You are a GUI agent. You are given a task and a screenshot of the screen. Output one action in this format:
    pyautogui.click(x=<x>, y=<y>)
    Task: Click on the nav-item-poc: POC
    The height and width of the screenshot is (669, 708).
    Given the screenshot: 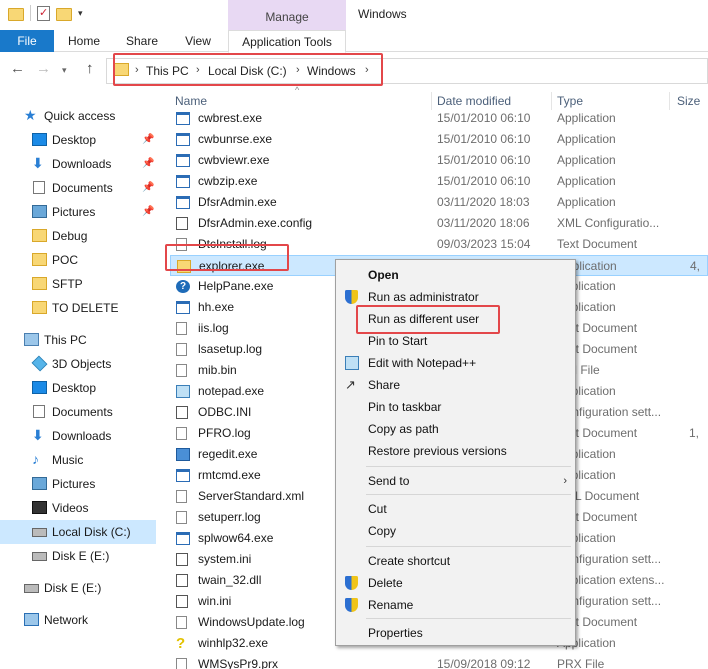 What is the action you would take?
    pyautogui.click(x=78, y=260)
    